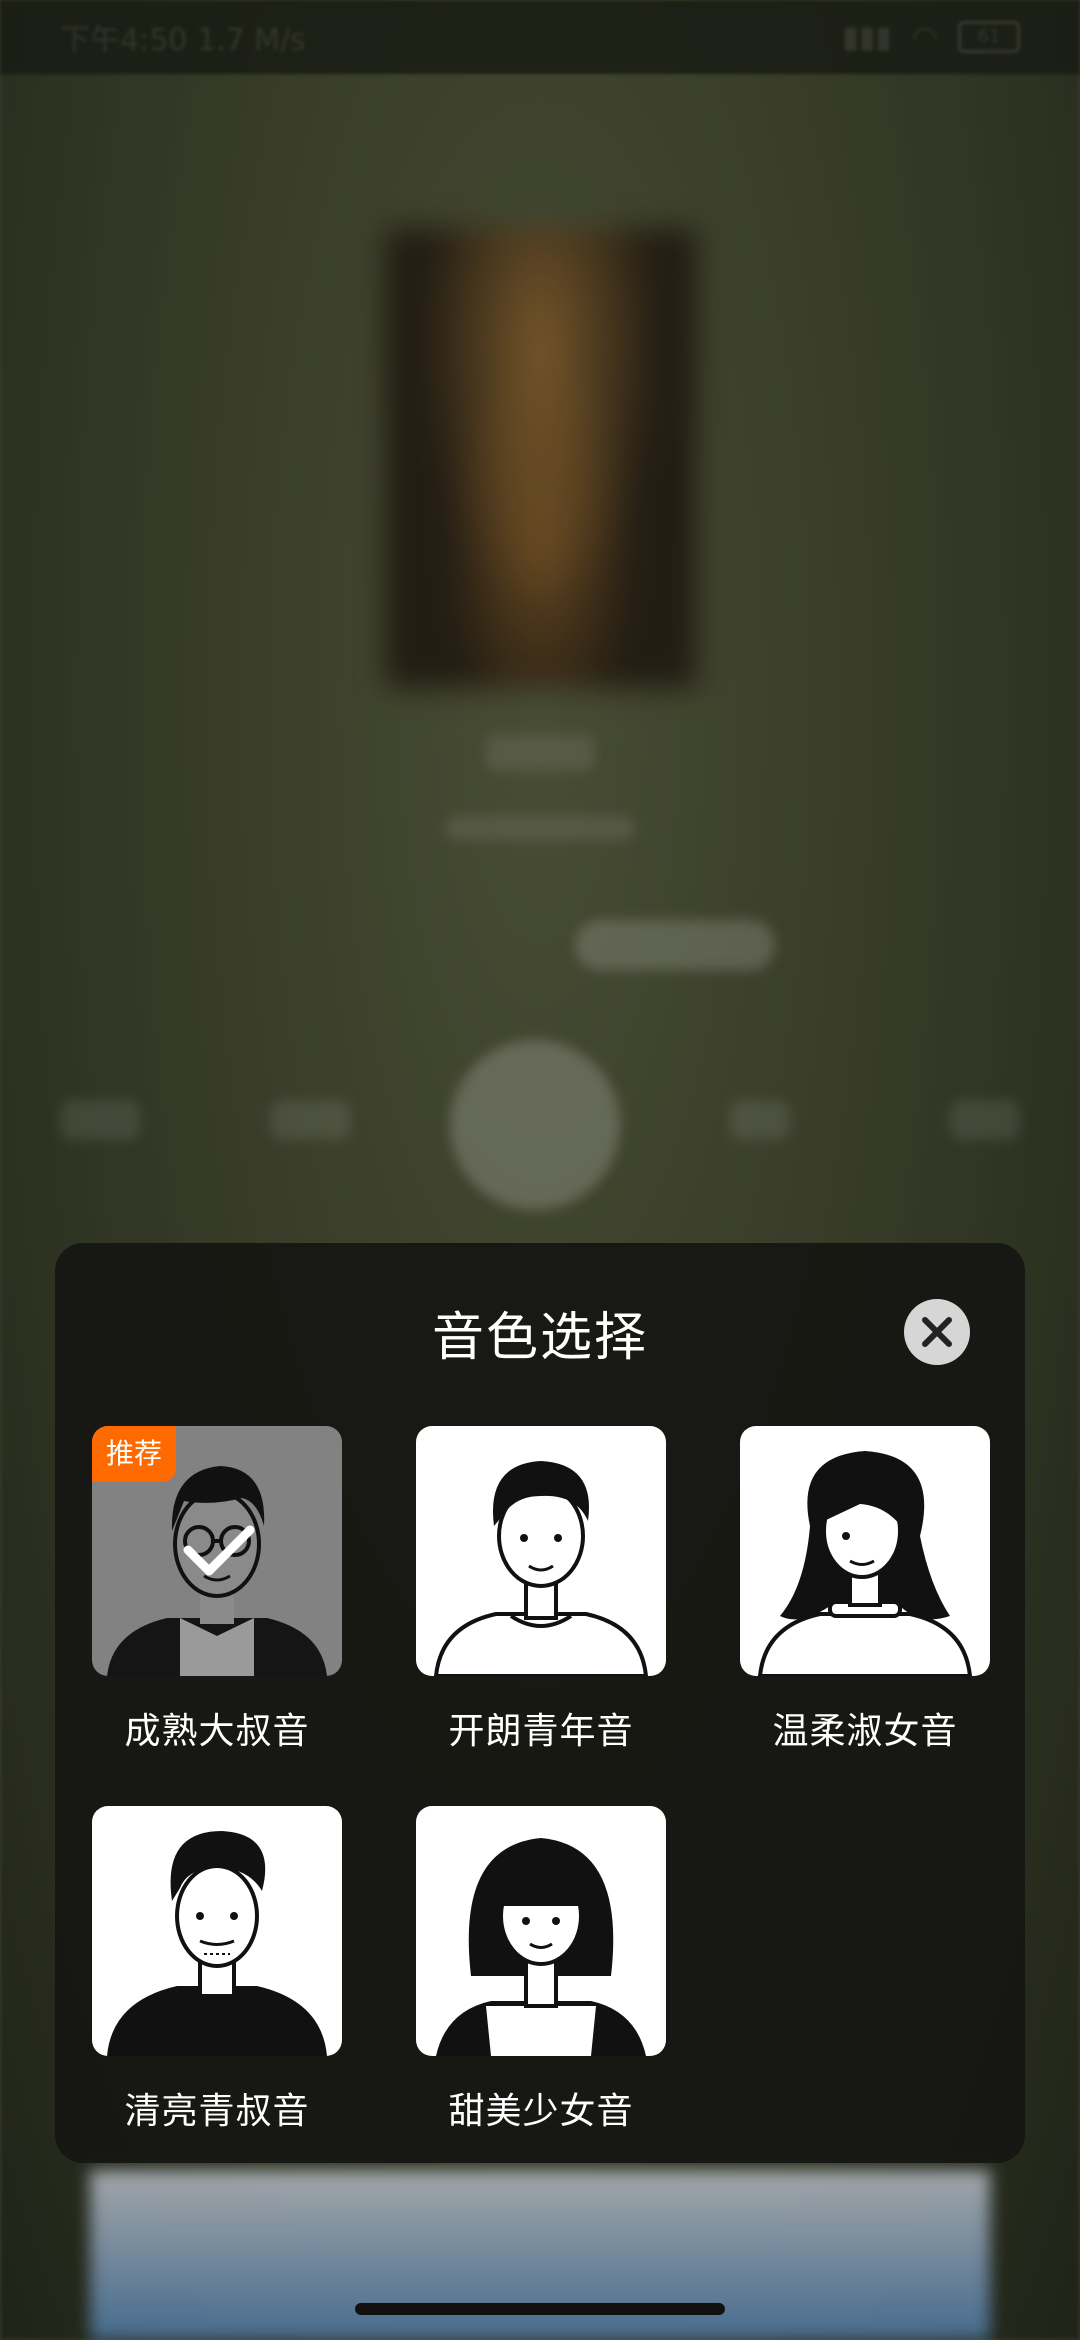  I want to click on close-button, so click(937, 1332).